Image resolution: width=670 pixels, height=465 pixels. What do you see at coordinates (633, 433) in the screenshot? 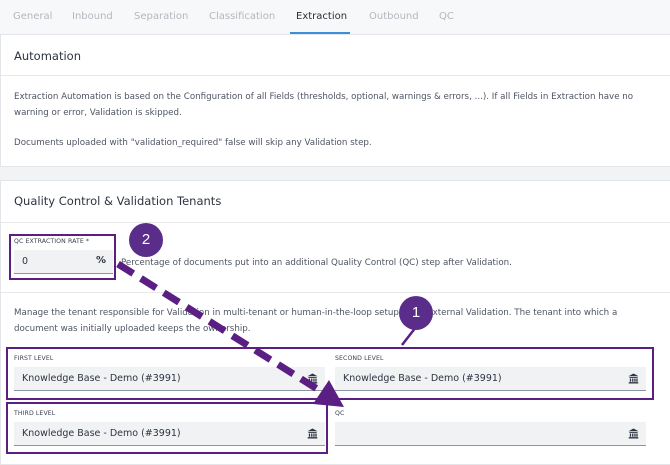
I see `bank-icon` at bounding box center [633, 433].